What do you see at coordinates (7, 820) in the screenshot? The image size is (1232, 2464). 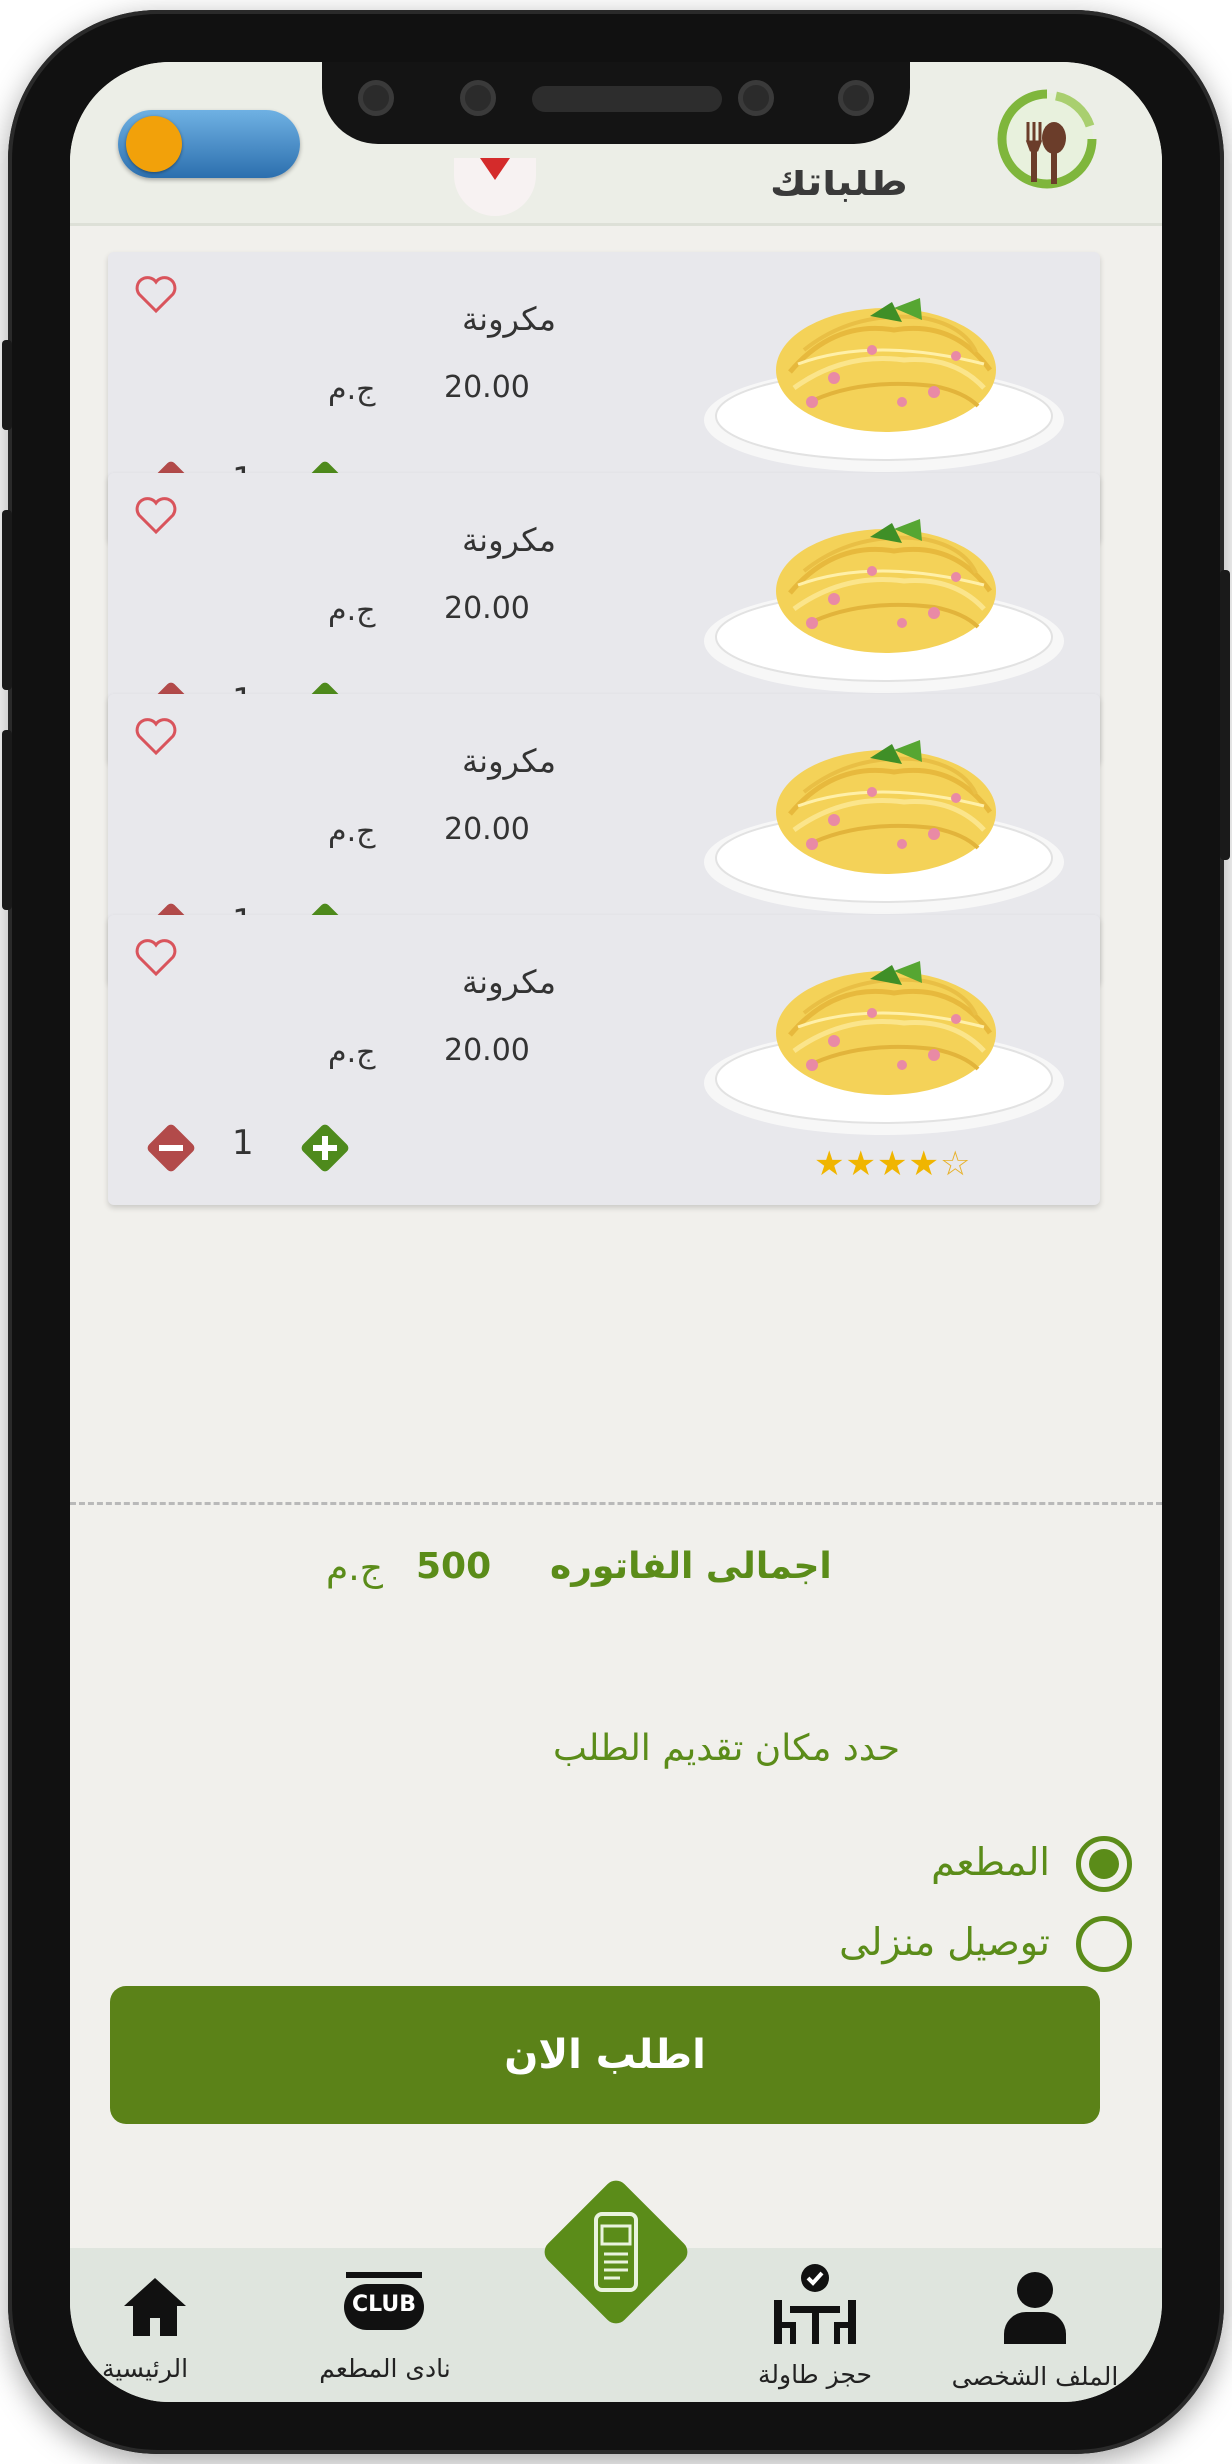 I see `volume-down-button` at bounding box center [7, 820].